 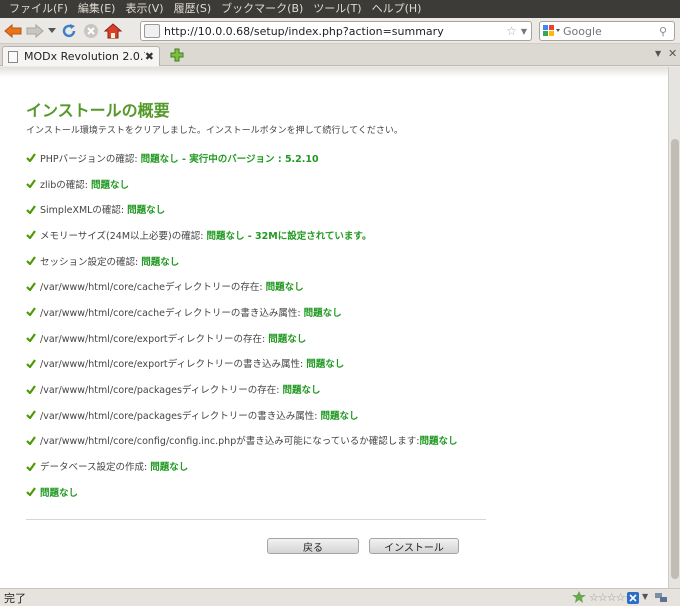 What do you see at coordinates (89, 159) in the screenshot?
I see `check-label: PHPバージョンの確認:` at bounding box center [89, 159].